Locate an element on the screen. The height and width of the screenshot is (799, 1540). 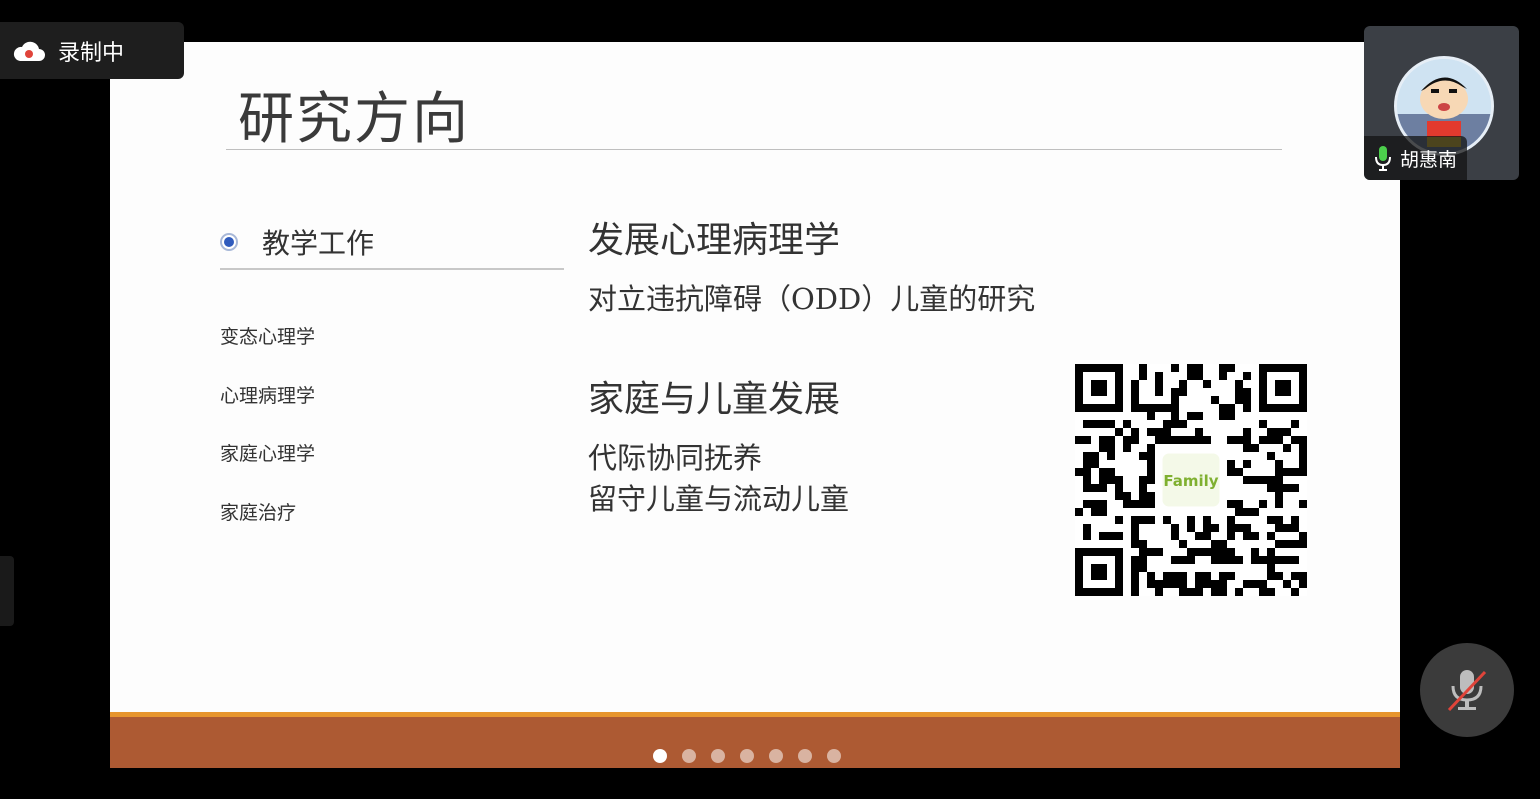
side-panel-handle is located at coordinates (7, 591).